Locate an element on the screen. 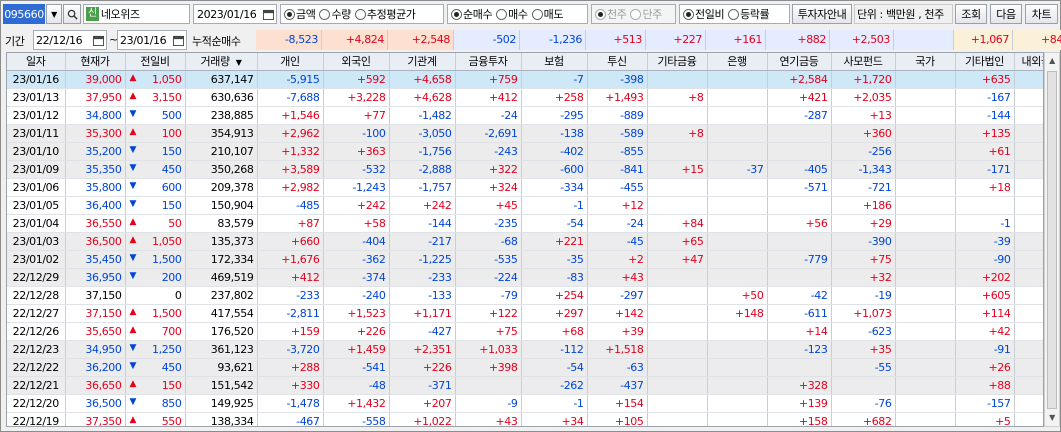 The image size is (1061, 432). column-header: 기관계 is located at coordinates (422, 62).